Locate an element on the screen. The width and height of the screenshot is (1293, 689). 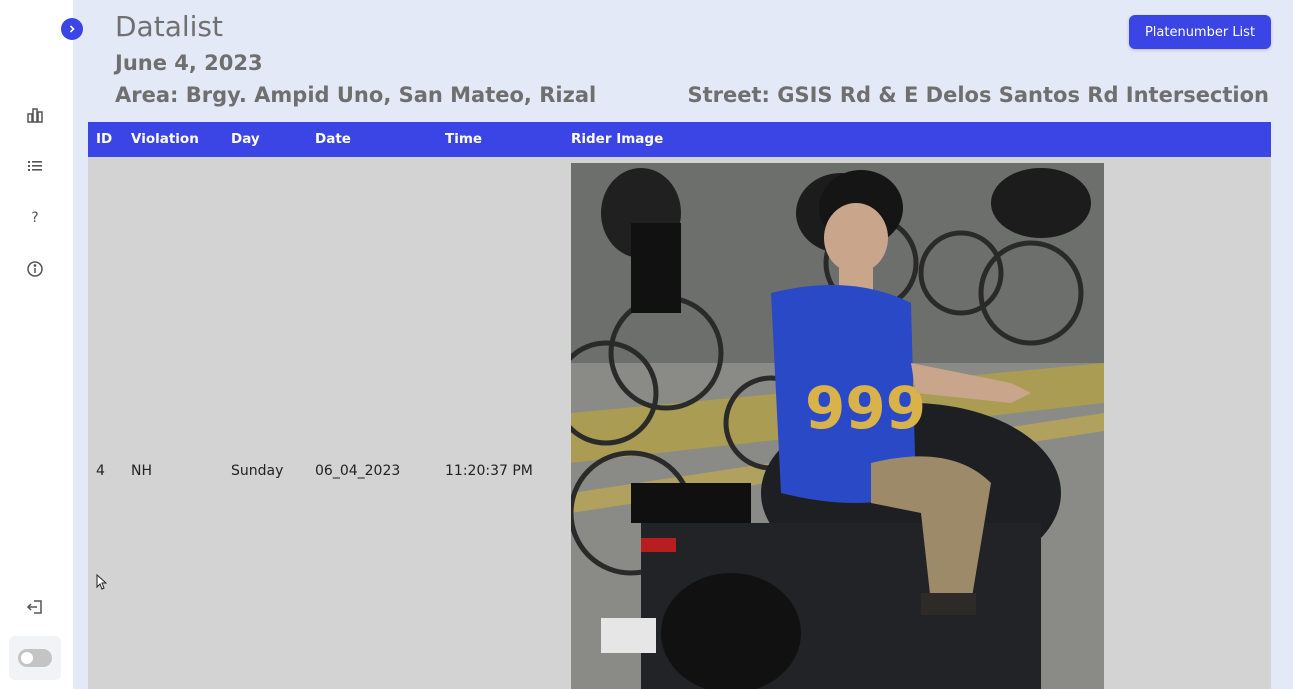
column-header-id: ID is located at coordinates (104, 139).